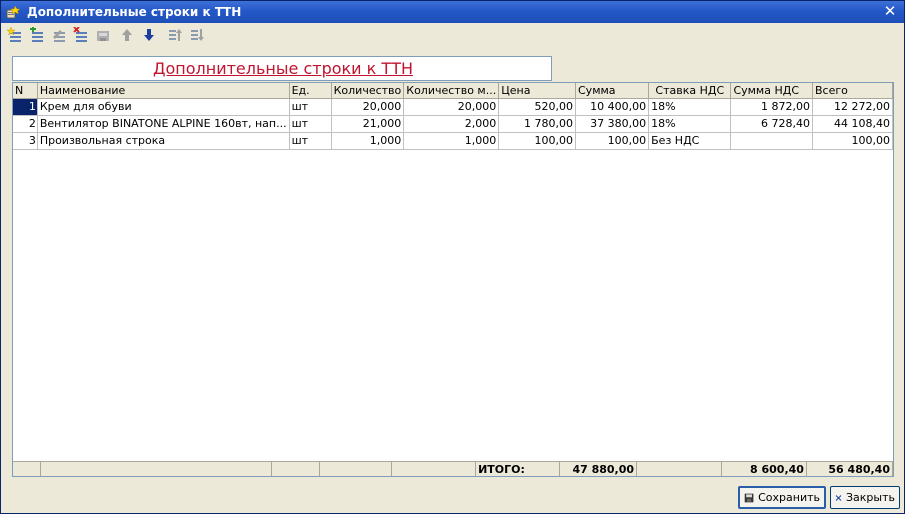  I want to click on total-sum: 47 880,00, so click(598, 468).